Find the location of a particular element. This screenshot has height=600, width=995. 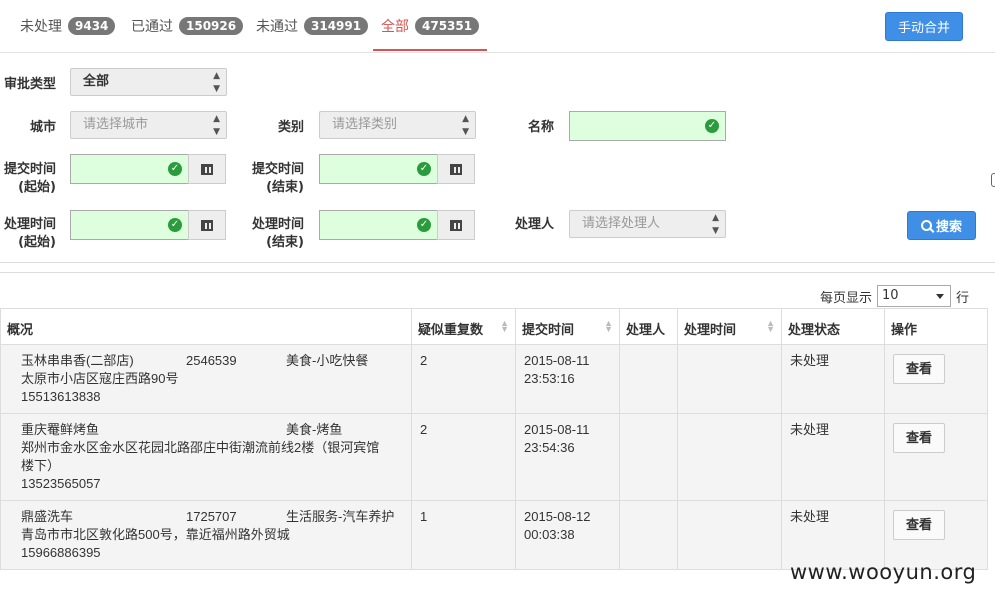

col-process-time: 处理时间 ▲ ▼ is located at coordinates (729, 326).